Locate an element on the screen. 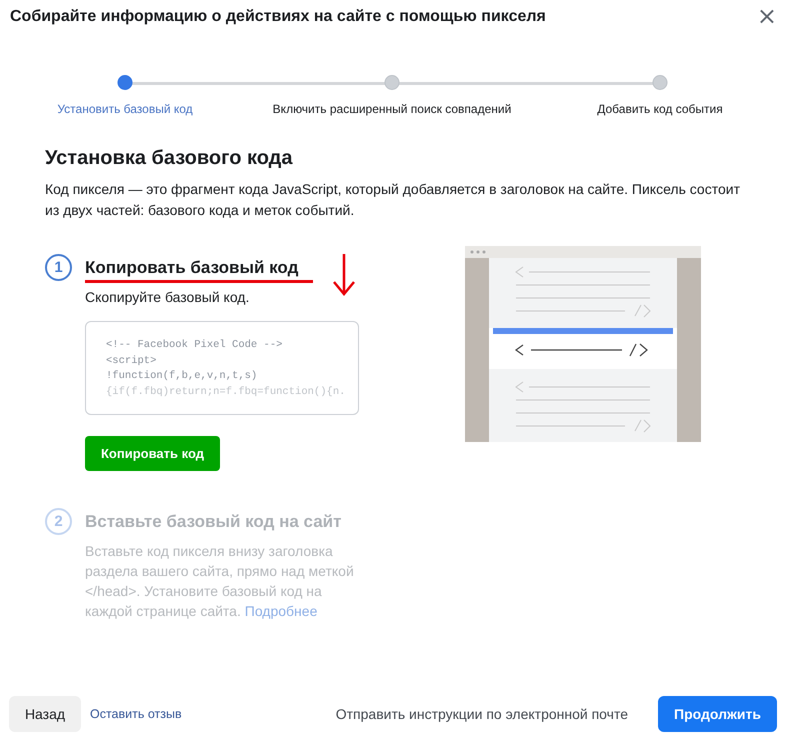 The image size is (787, 740). dialog-title: Собирайте информацию о действиях на сайте с помощью пикселя is located at coordinates (278, 17).